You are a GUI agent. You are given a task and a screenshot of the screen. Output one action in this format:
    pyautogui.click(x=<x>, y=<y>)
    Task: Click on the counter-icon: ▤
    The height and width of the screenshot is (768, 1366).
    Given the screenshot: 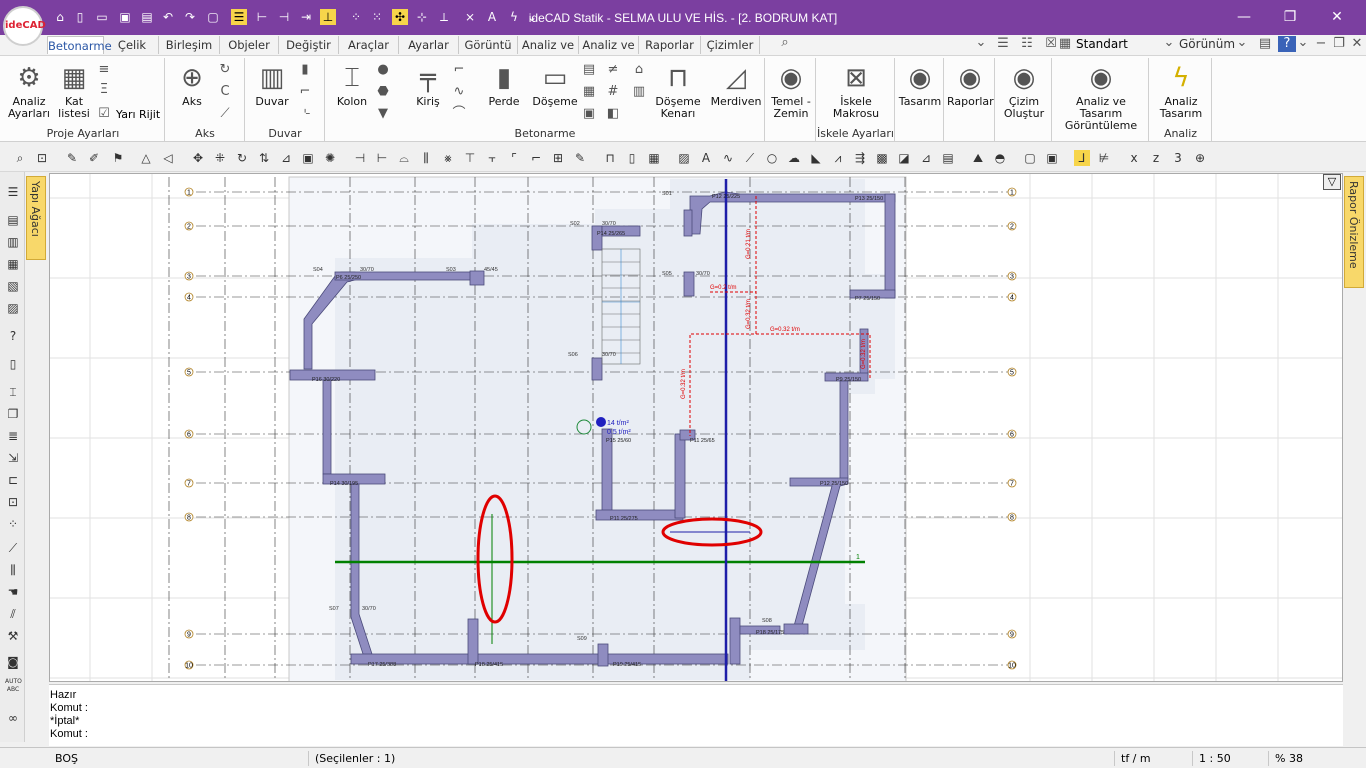 What is the action you would take?
    pyautogui.click(x=948, y=158)
    